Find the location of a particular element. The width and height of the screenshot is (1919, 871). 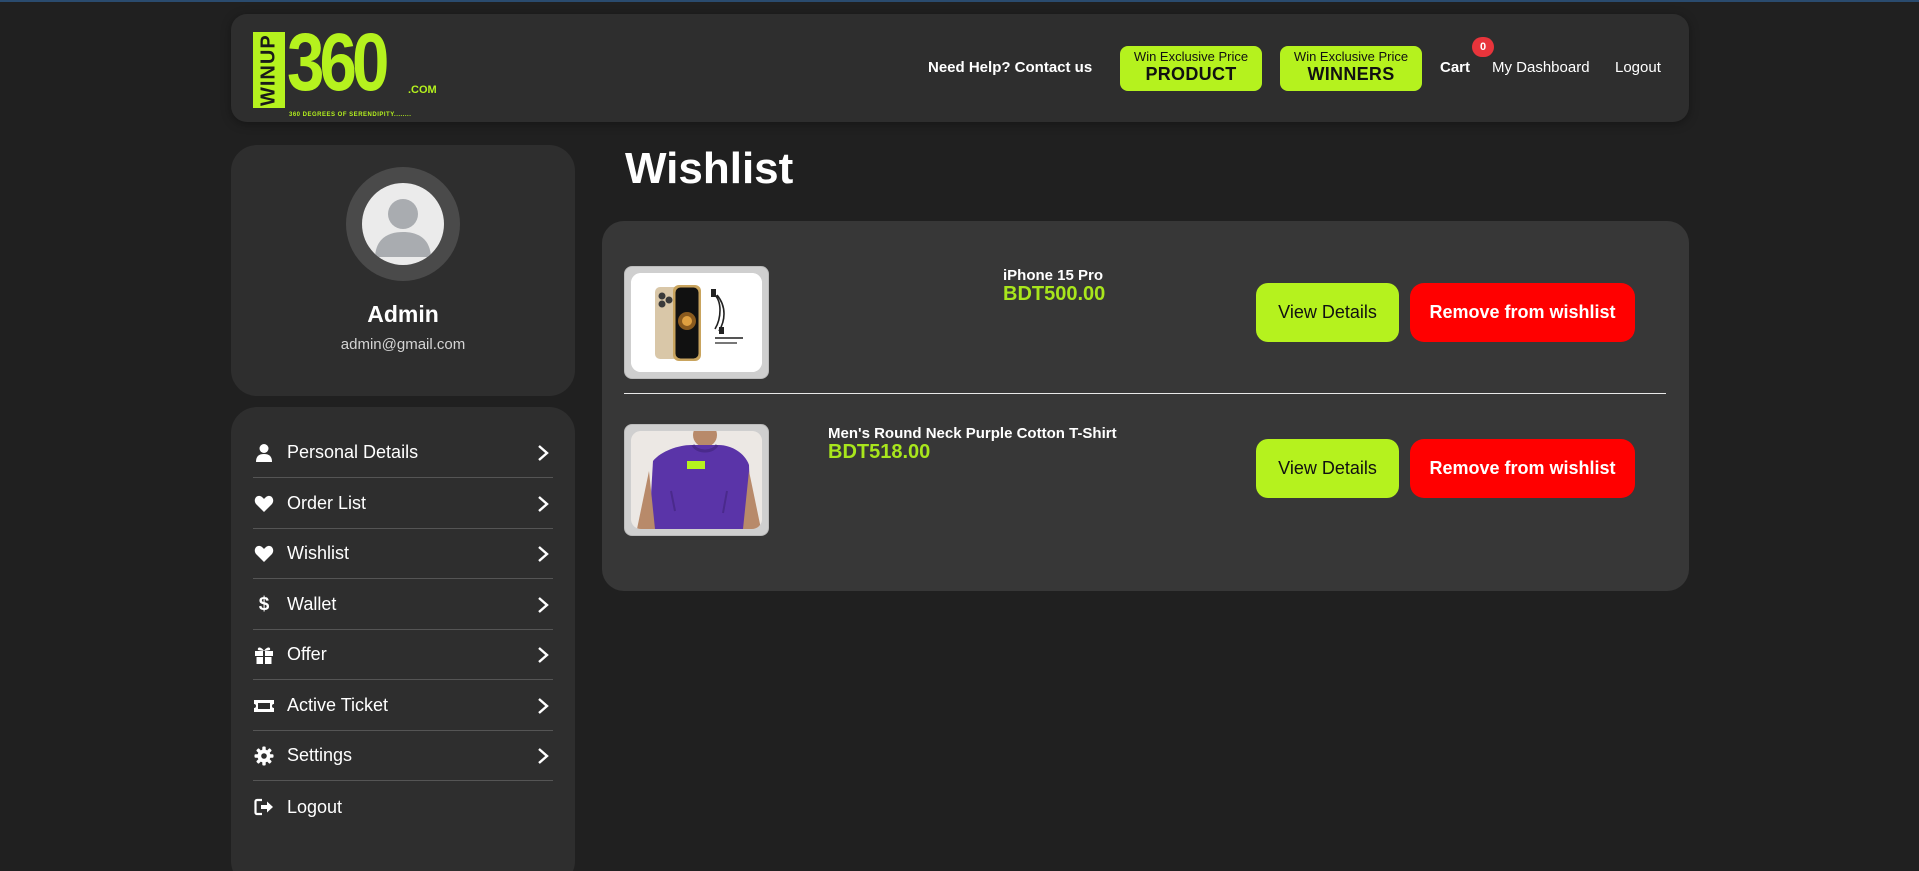

sidebar-item-label: Order List is located at coordinates (327, 503).